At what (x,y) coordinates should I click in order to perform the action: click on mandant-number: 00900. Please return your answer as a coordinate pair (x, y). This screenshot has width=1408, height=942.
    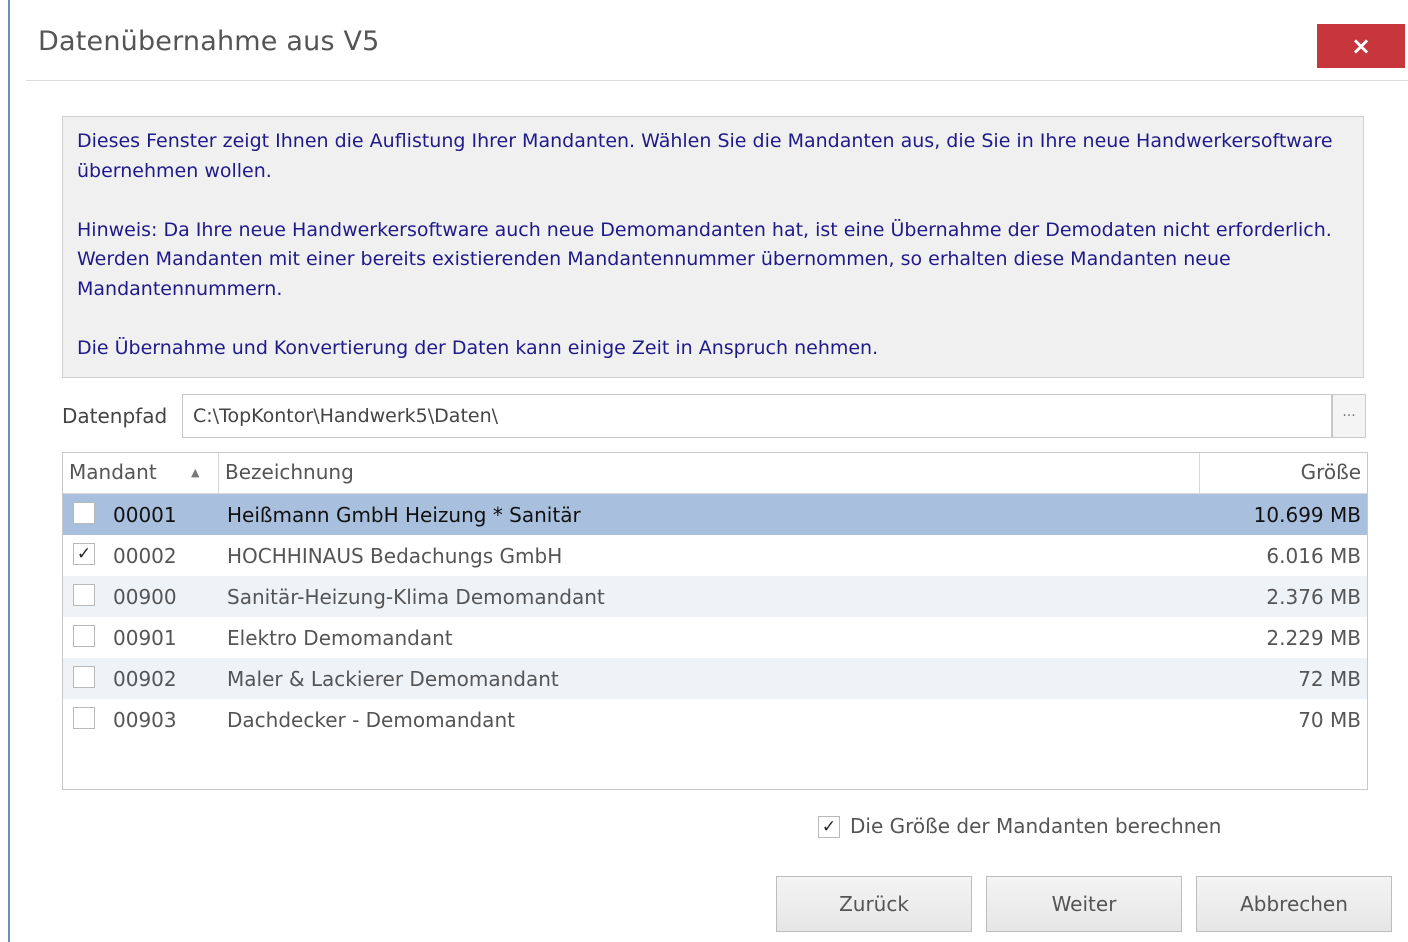
    Looking at the image, I should click on (145, 597).